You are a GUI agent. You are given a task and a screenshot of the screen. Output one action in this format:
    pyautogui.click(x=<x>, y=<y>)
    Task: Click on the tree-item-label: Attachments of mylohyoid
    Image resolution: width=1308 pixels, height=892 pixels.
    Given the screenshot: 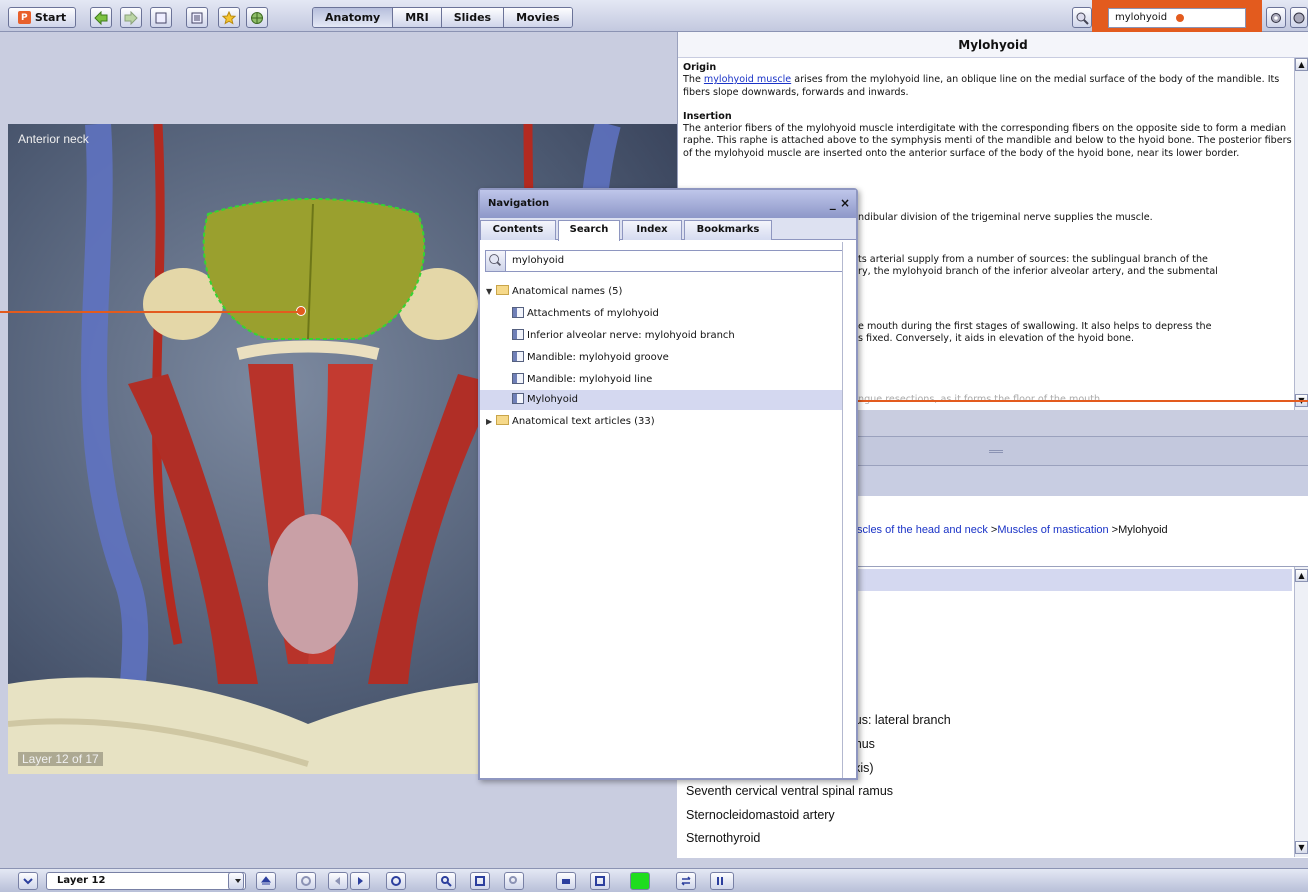 What is the action you would take?
    pyautogui.click(x=593, y=313)
    